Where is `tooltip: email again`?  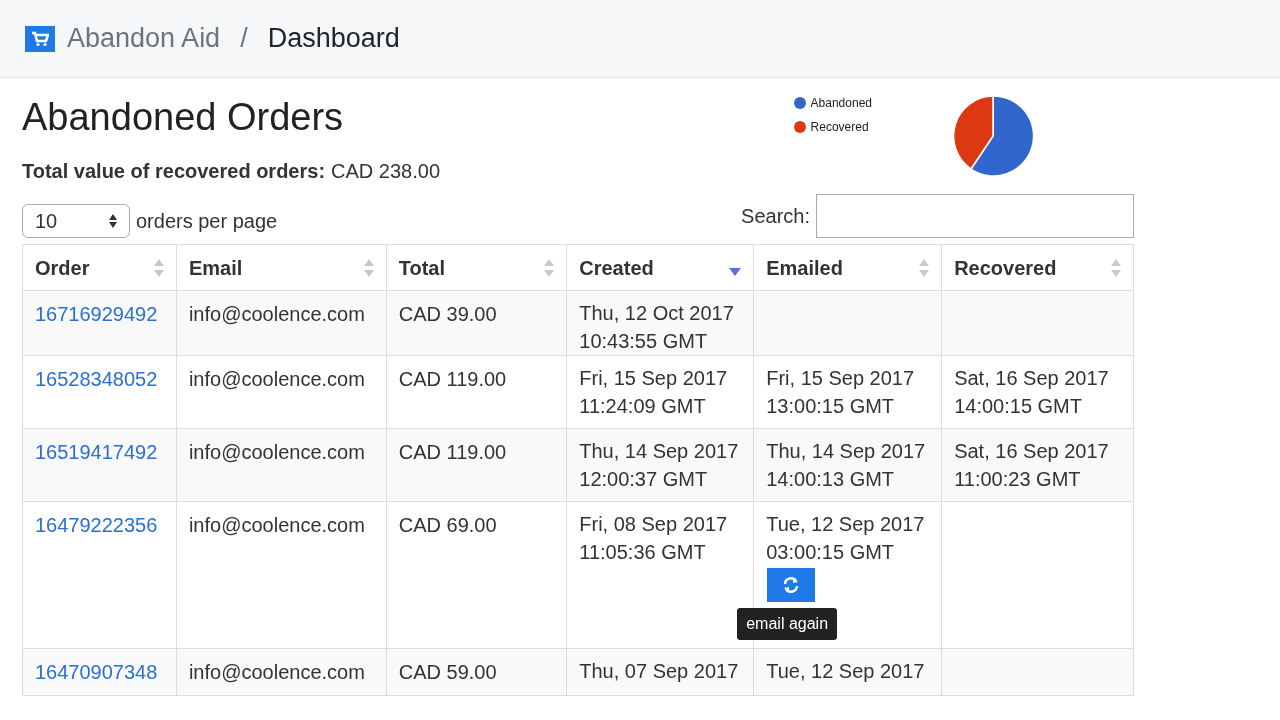 tooltip: email again is located at coordinates (787, 624).